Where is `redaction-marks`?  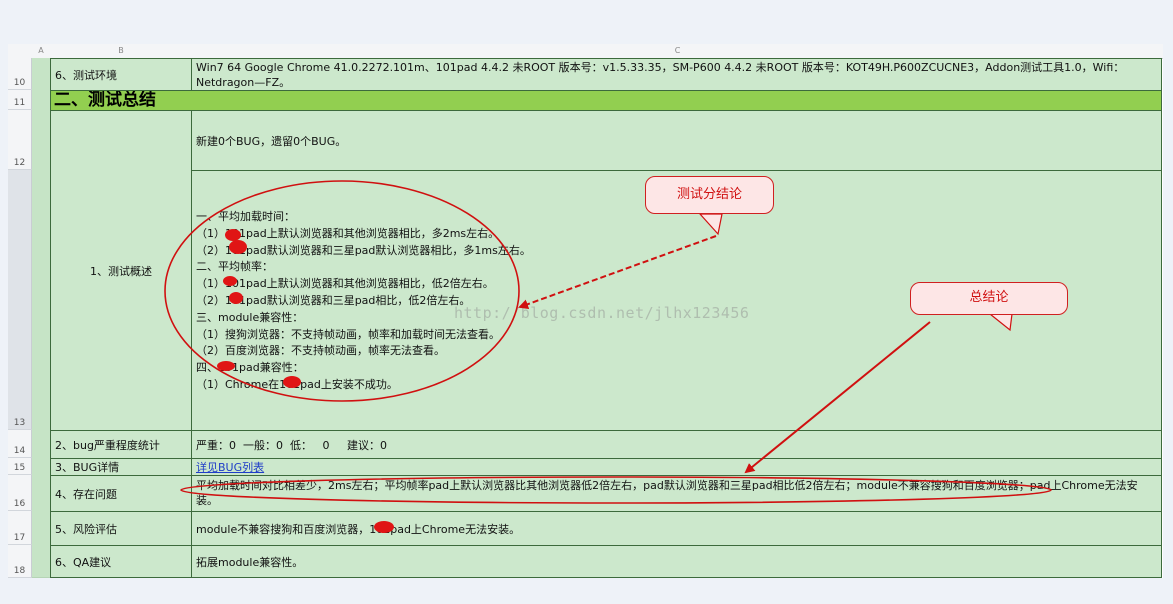
redaction-marks is located at coordinates (305, 381).